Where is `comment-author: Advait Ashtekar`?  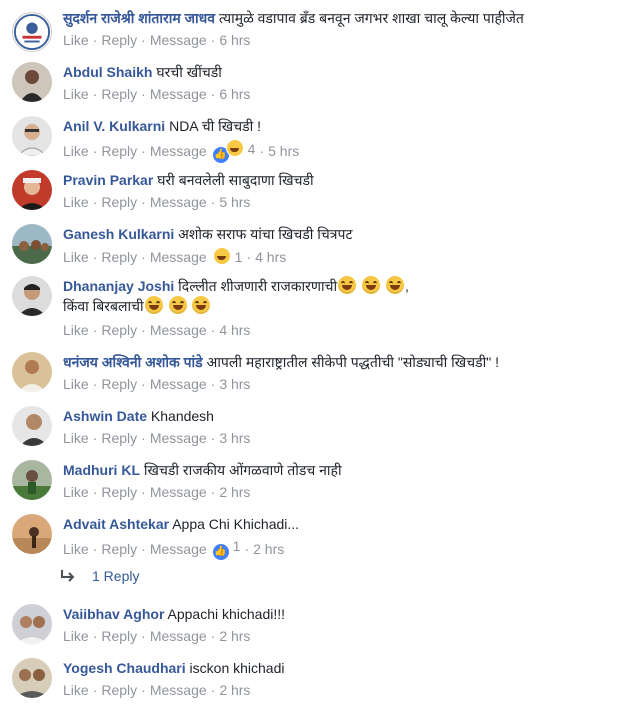
comment-author: Advait Ashtekar is located at coordinates (116, 524).